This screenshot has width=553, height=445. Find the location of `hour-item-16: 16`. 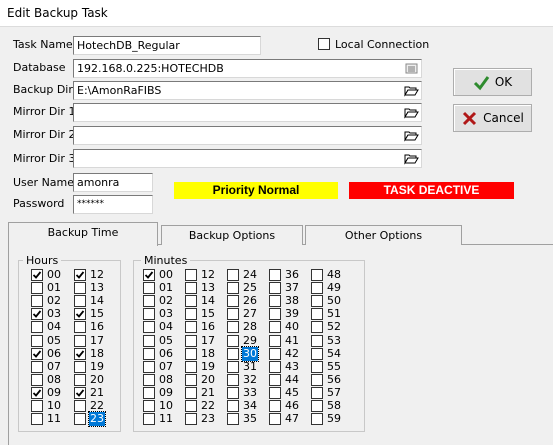

hour-item-16: 16 is located at coordinates (102, 327).